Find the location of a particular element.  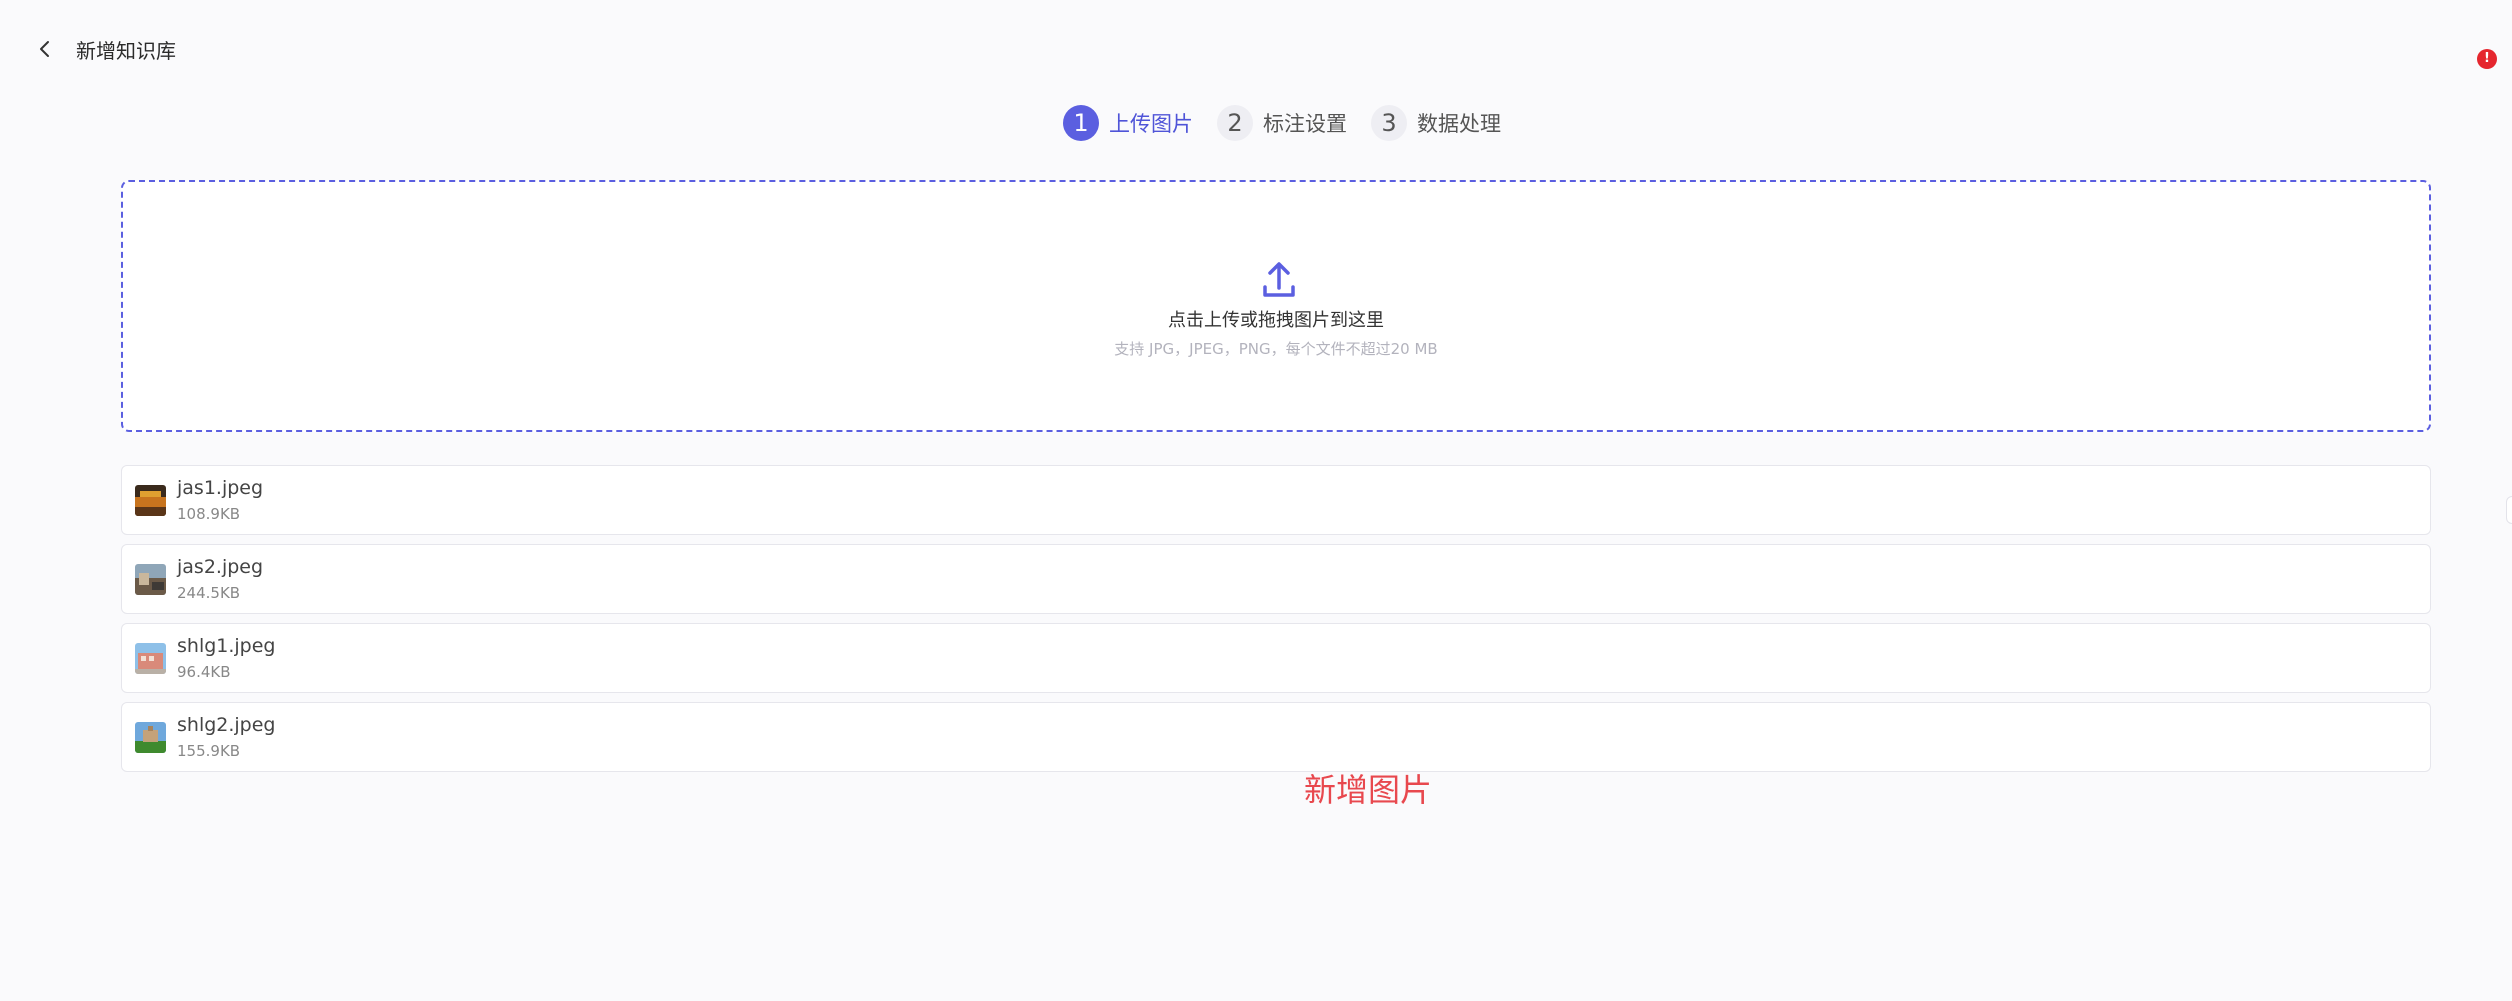

step-annotation-settings: 2 标注设置 is located at coordinates (1282, 123).